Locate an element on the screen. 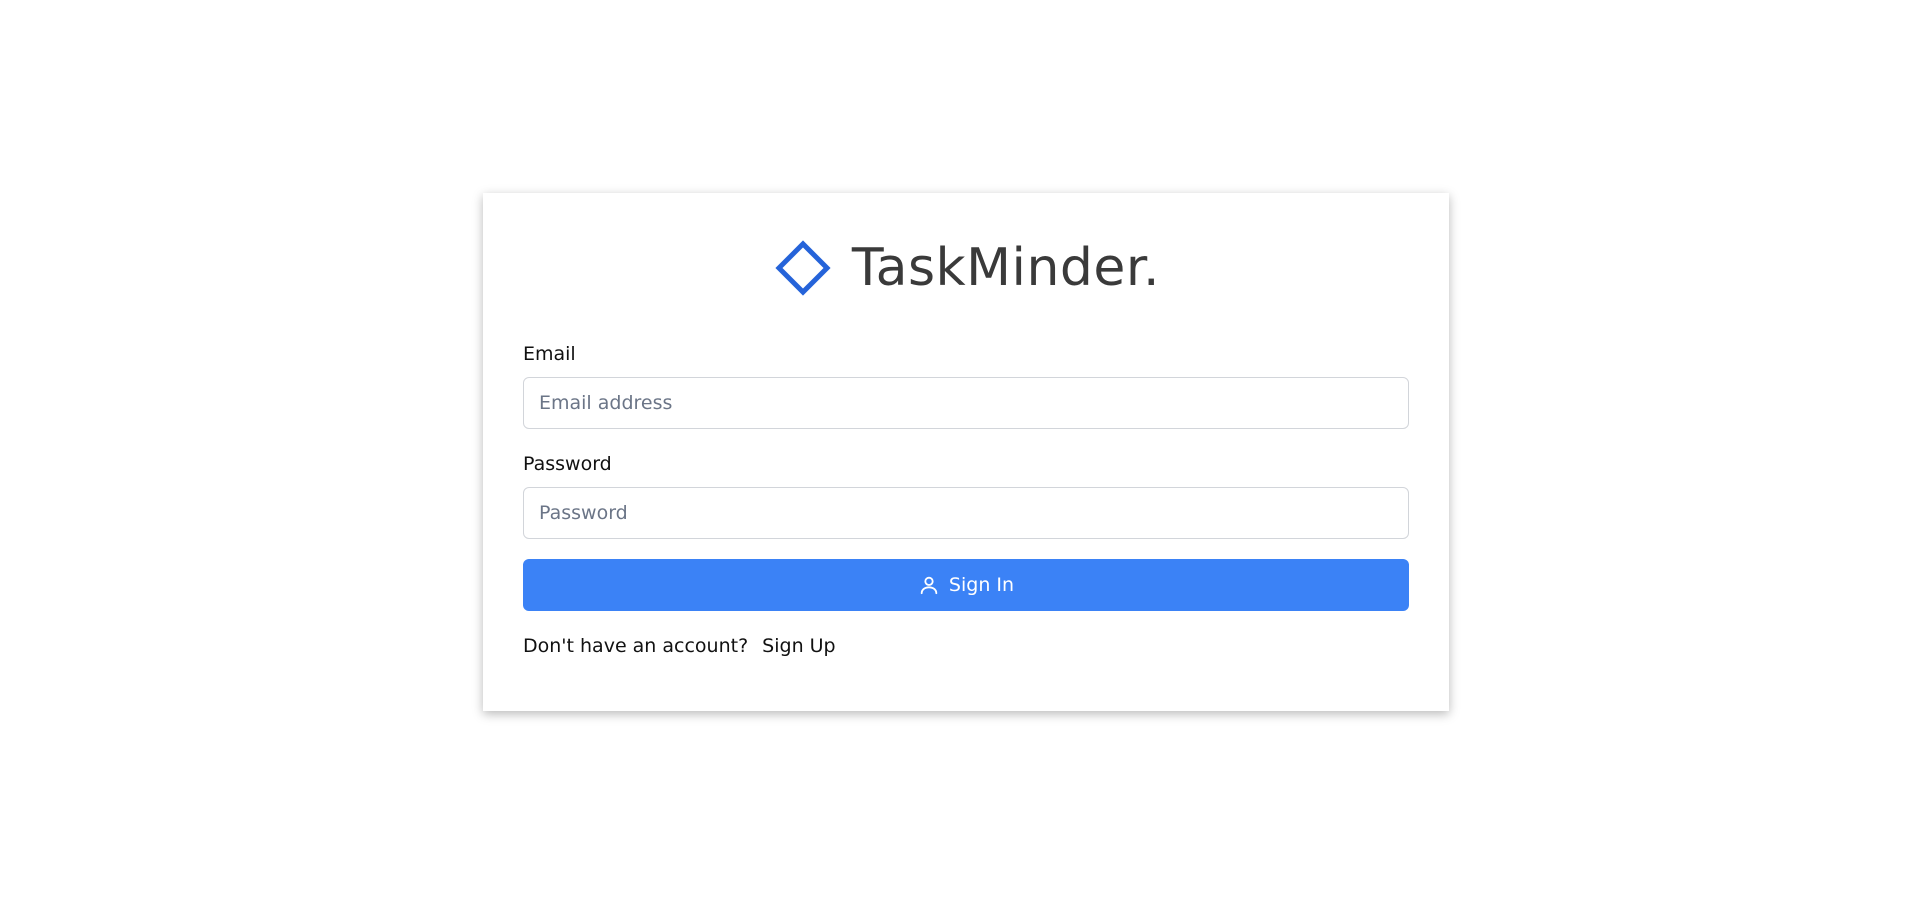 This screenshot has width=1918, height=897. email-field-wrap is located at coordinates (966, 403).